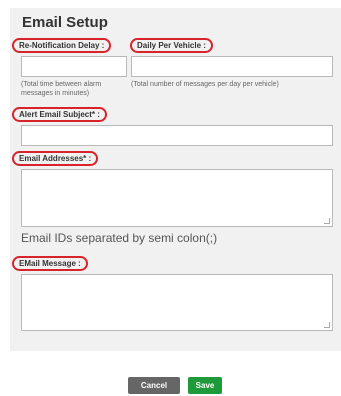  I want to click on email-addresses-textarea, so click(177, 198).